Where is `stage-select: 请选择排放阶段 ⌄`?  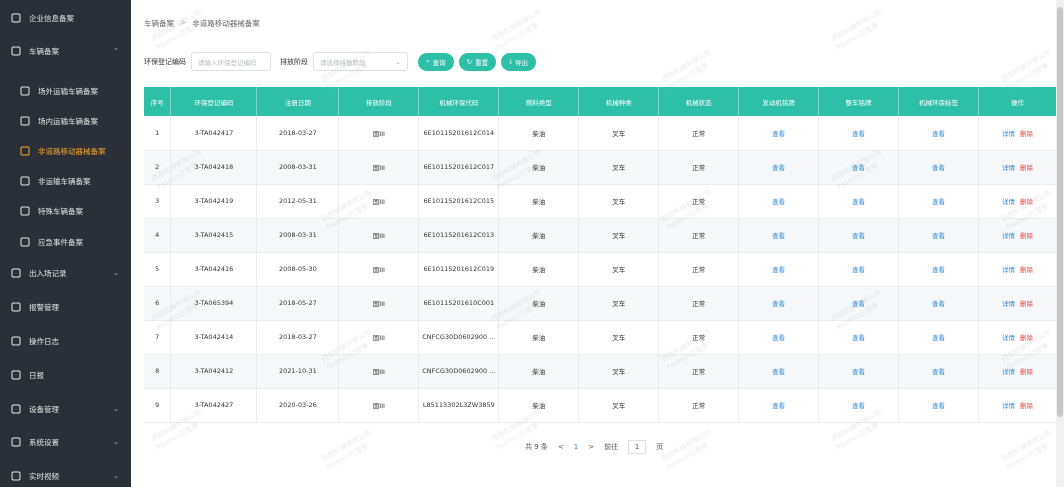
stage-select: 请选择排放阶段 ⌄ is located at coordinates (360, 61).